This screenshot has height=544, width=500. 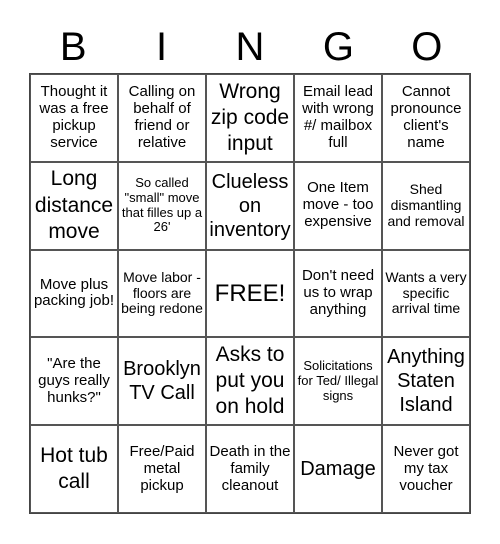 I want to click on bingo-cell: Free/Paid metal pickup, so click(x=162, y=469).